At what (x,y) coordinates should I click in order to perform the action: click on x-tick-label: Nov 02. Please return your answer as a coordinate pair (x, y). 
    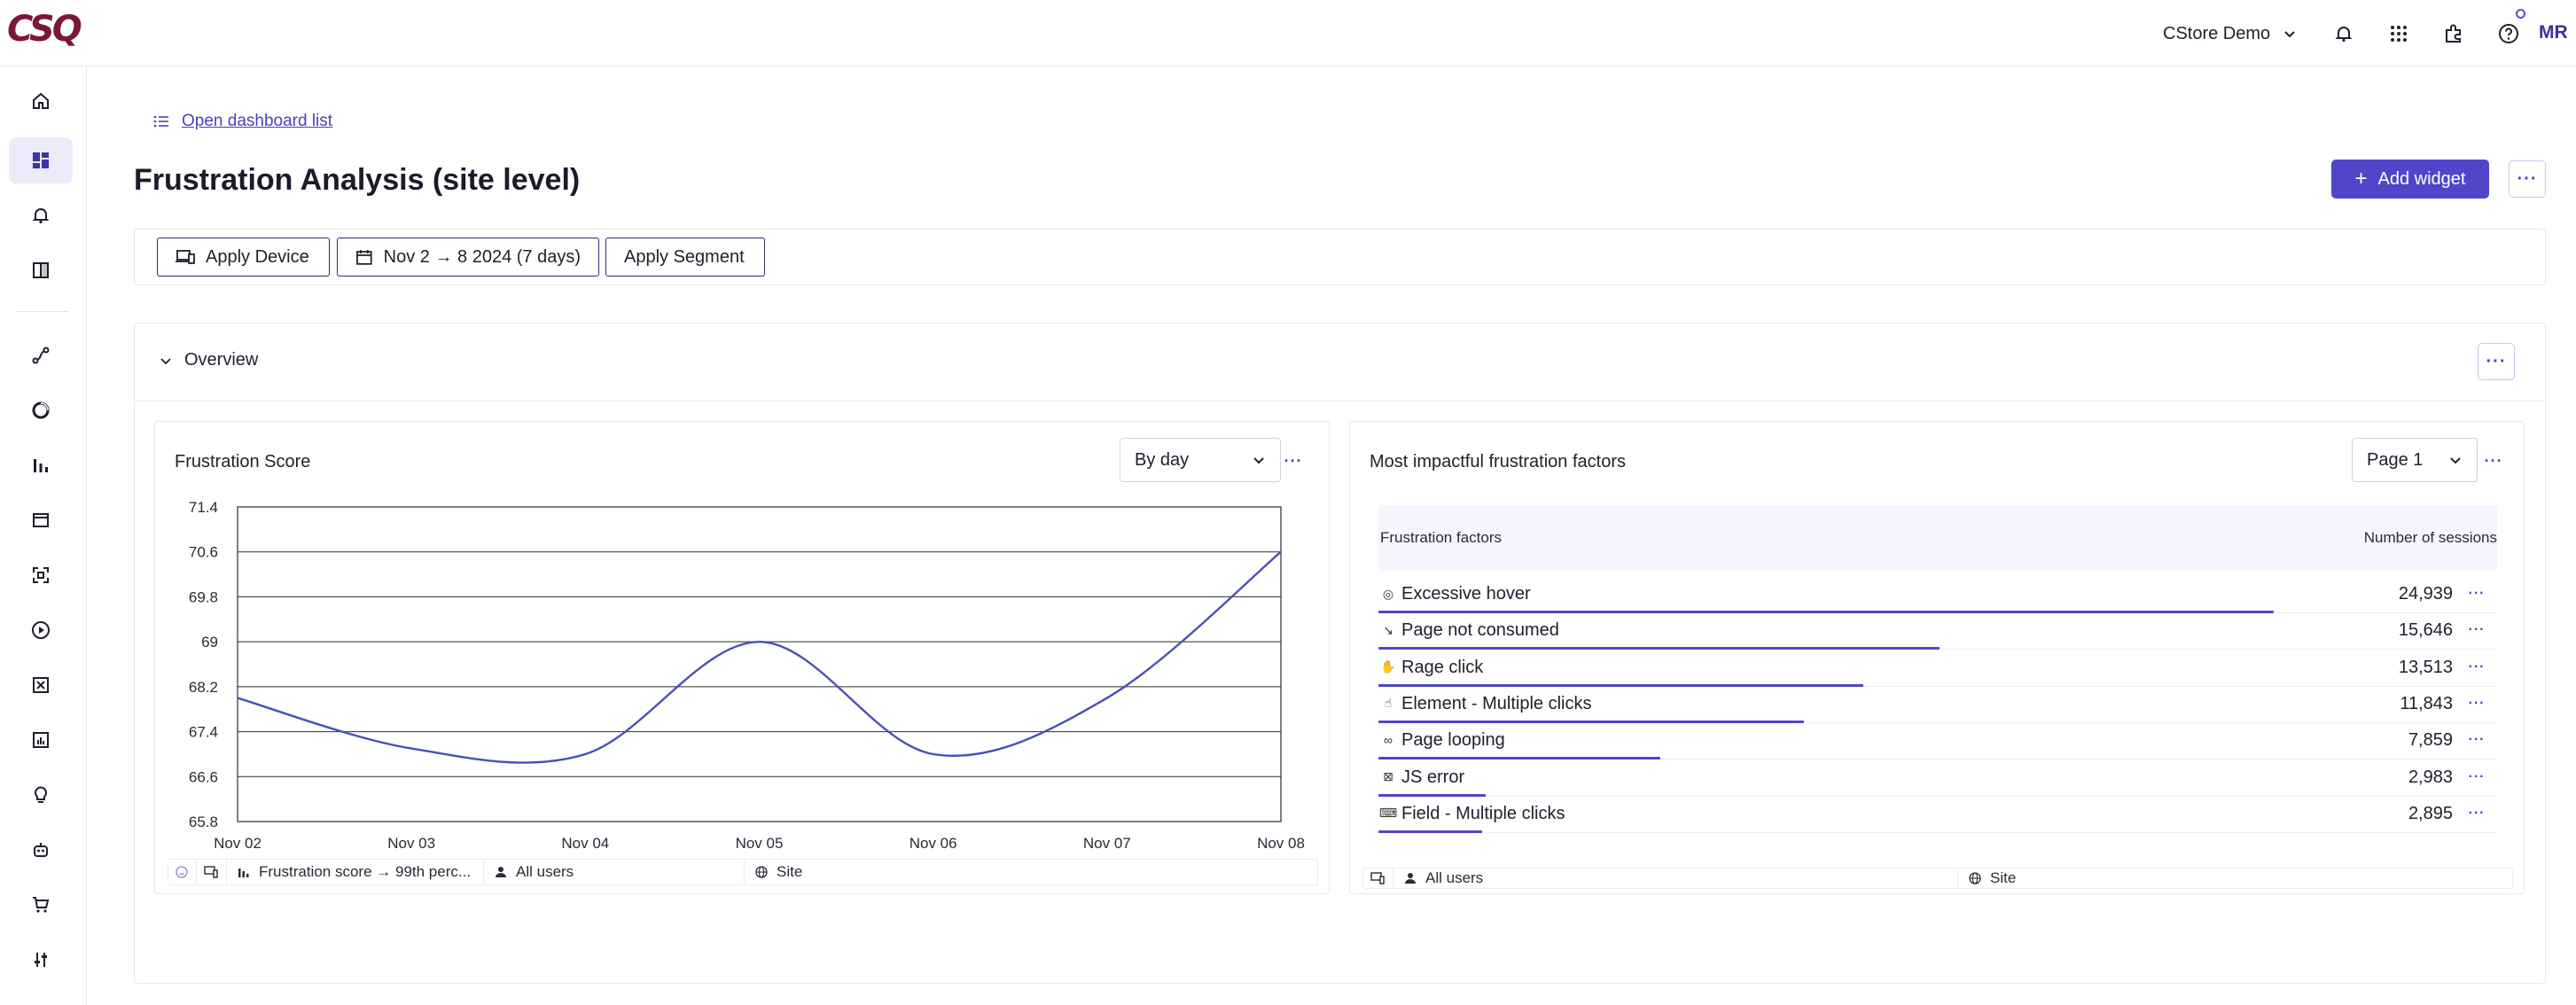
    Looking at the image, I should click on (238, 844).